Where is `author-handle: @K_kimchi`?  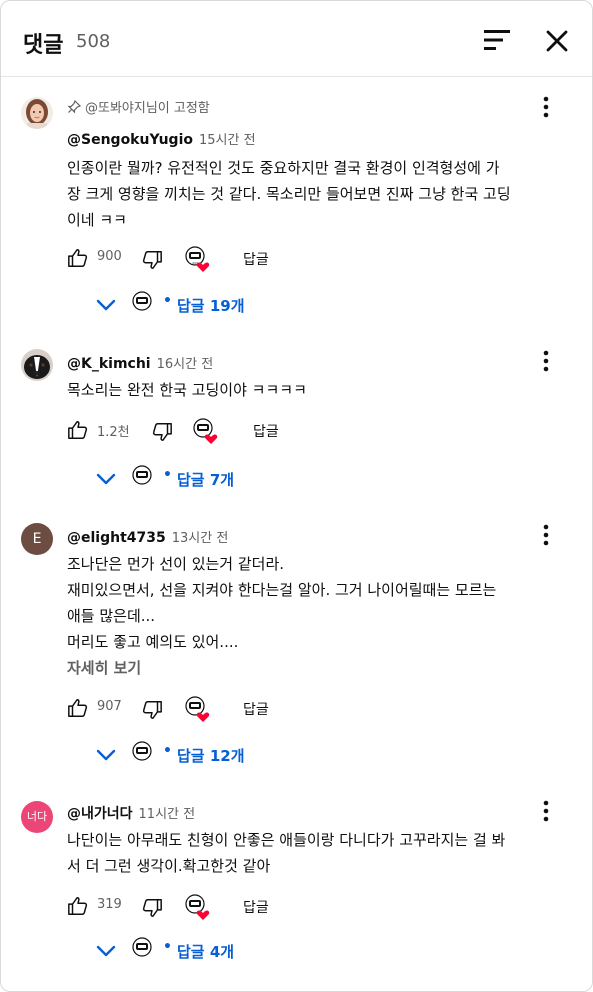
author-handle: @K_kimchi is located at coordinates (109, 364).